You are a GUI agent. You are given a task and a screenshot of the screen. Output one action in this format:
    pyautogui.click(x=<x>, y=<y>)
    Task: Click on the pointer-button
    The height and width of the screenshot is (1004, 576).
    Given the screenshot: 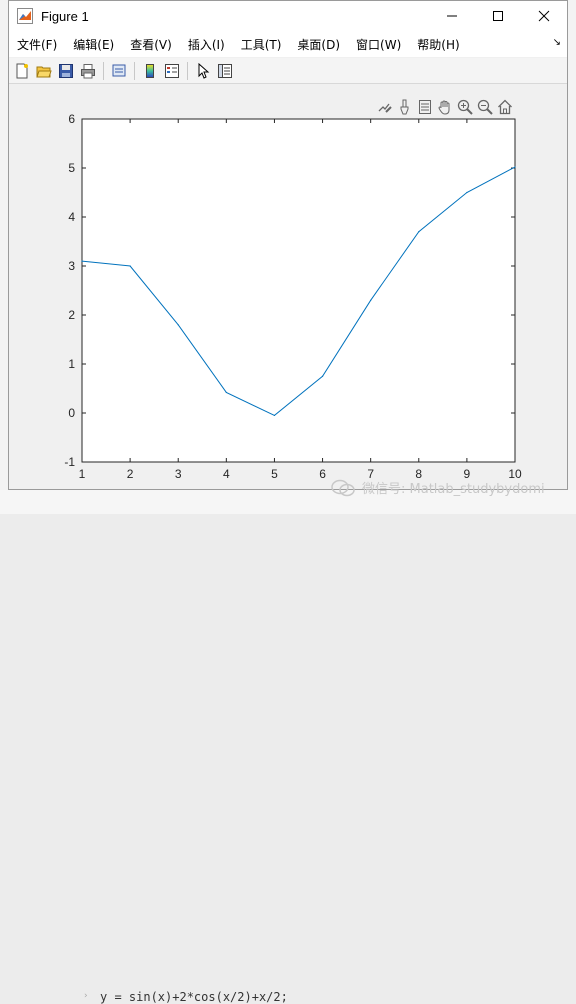 What is the action you would take?
    pyautogui.click(x=203, y=71)
    